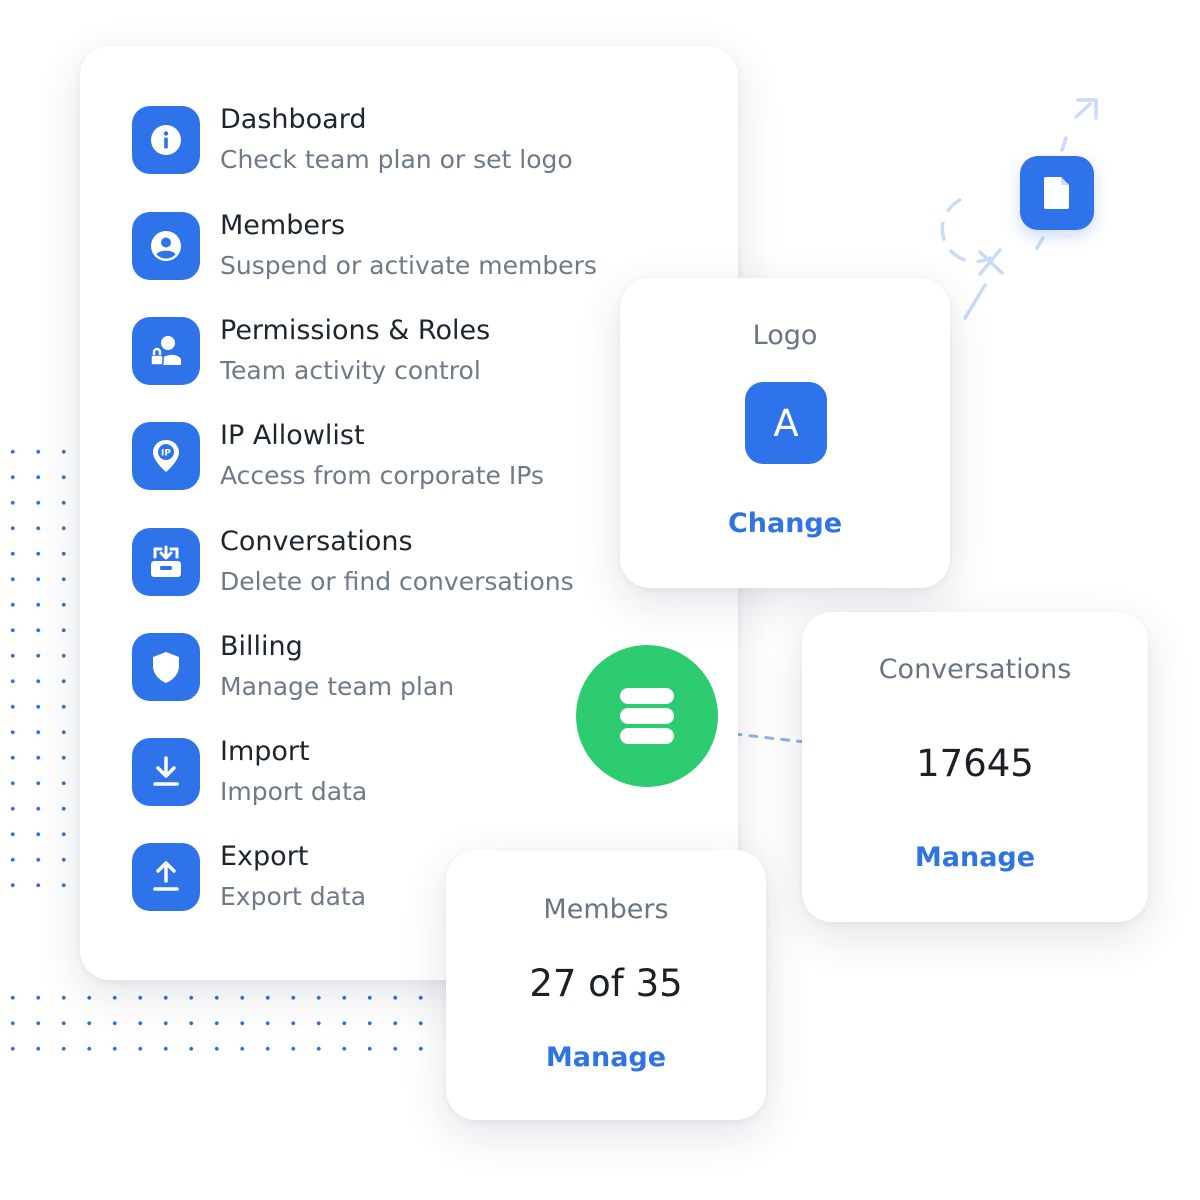  I want to click on document-icon, so click(1057, 193).